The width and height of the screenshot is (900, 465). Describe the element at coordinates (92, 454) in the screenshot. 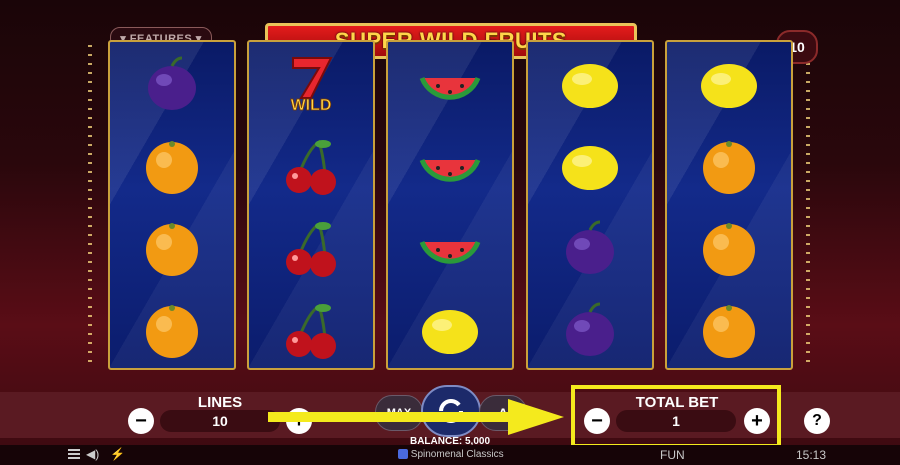

I see `sound-icon: ◀)` at that location.